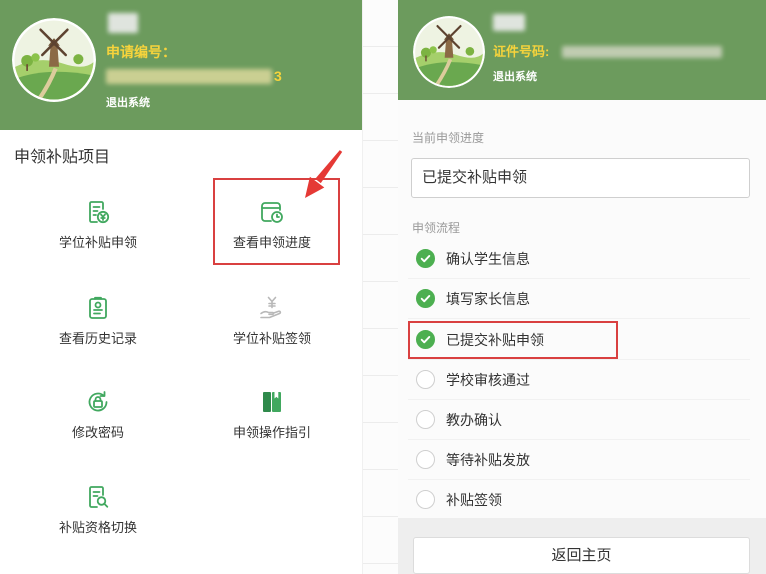  I want to click on menu-item-change-password: 修改密码, so click(98, 417).